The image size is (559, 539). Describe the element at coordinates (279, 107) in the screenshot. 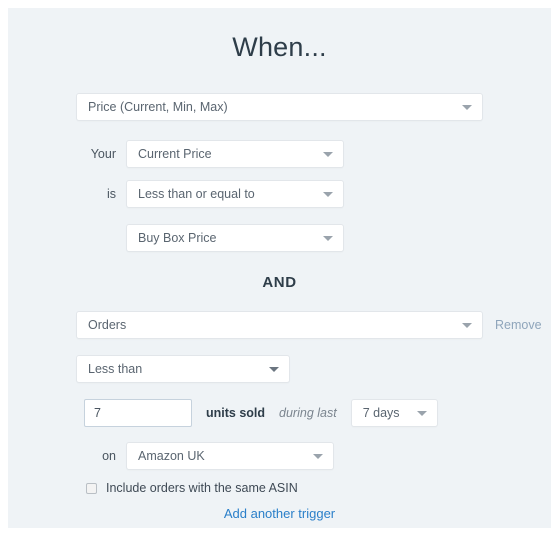

I see `price-trigger-type-select: Price (Current, Min, Max)` at that location.